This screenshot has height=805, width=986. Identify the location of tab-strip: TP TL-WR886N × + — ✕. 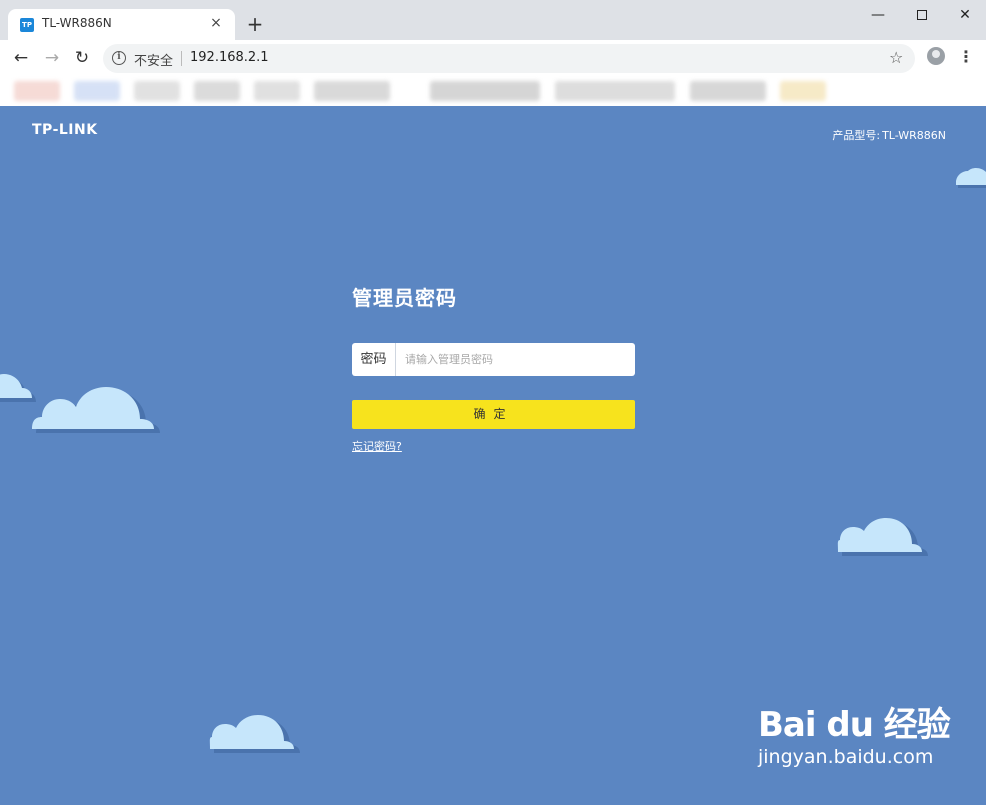
(493, 20).